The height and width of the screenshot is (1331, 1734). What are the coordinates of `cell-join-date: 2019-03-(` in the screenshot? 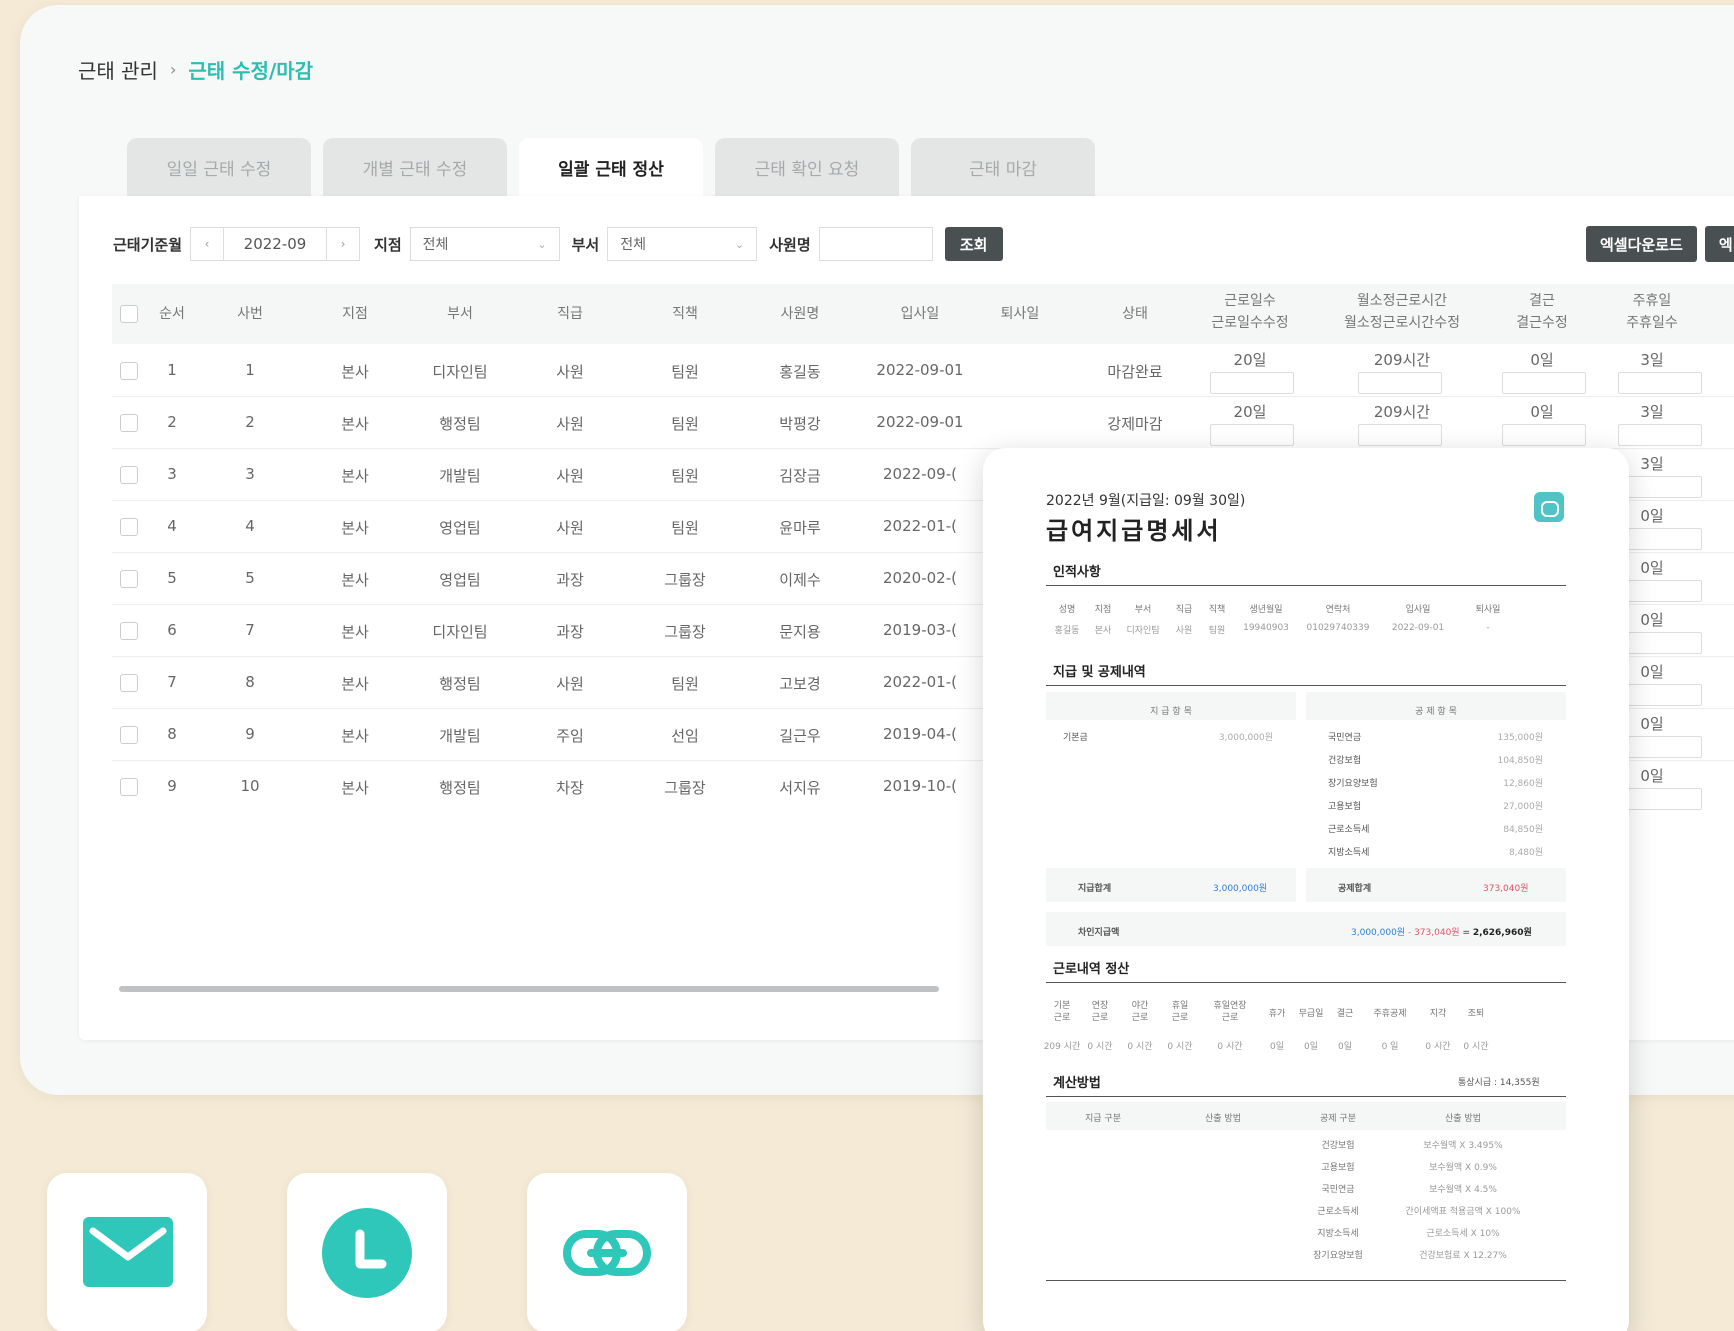 It's located at (920, 630).